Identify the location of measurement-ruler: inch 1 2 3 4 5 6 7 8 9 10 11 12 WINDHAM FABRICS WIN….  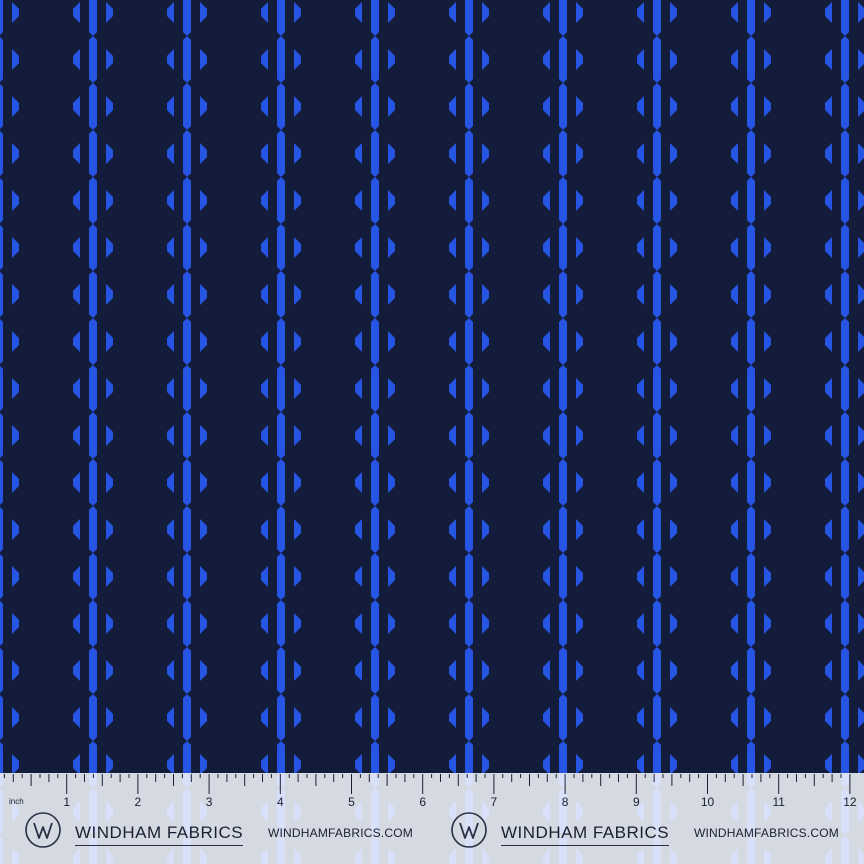
(432, 818).